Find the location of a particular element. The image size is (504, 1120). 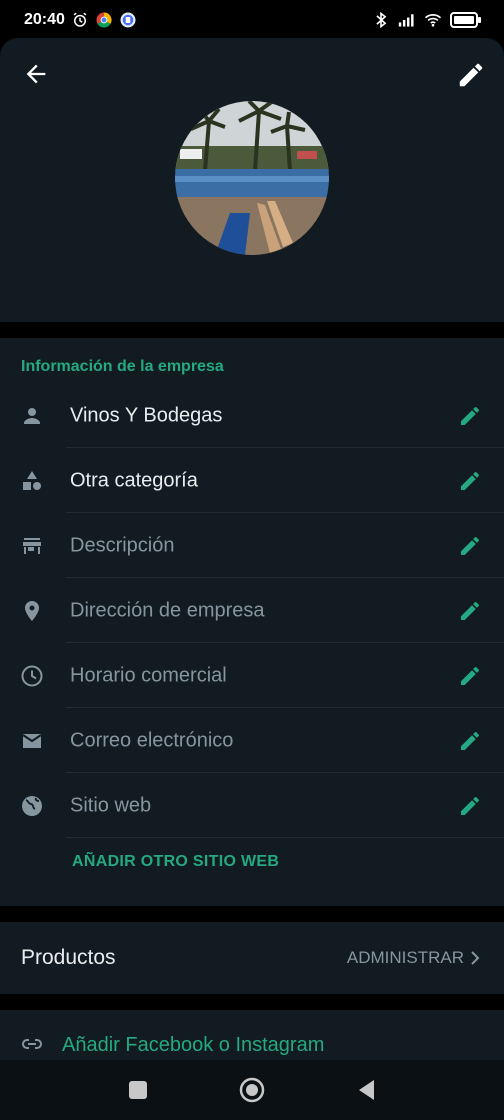

add-social-label: Añadir Facebook o Instagram is located at coordinates (193, 1045).